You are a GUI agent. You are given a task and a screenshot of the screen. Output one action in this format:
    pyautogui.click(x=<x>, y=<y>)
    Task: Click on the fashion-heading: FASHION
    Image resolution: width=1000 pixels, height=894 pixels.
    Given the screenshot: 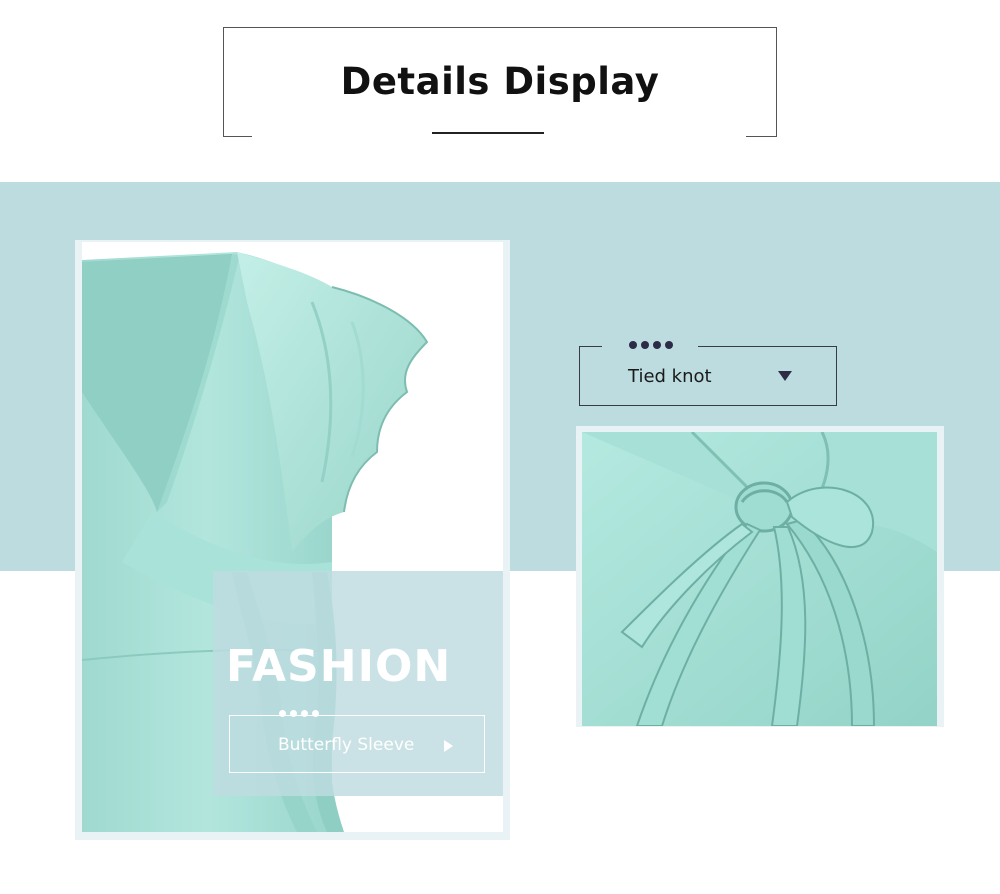 What is the action you would take?
    pyautogui.click(x=339, y=666)
    